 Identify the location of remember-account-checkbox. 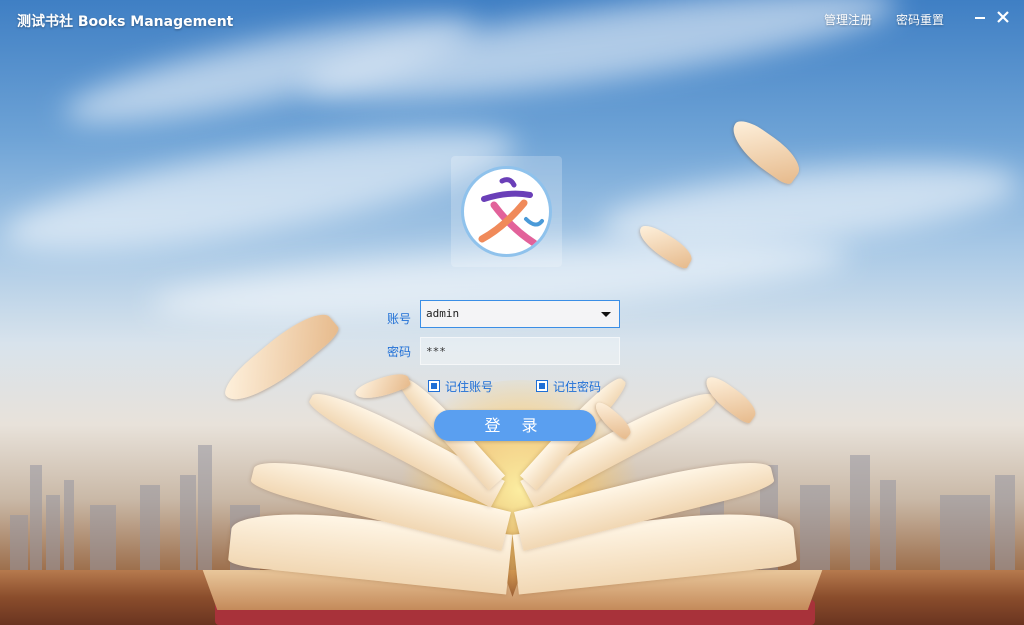
(434, 386).